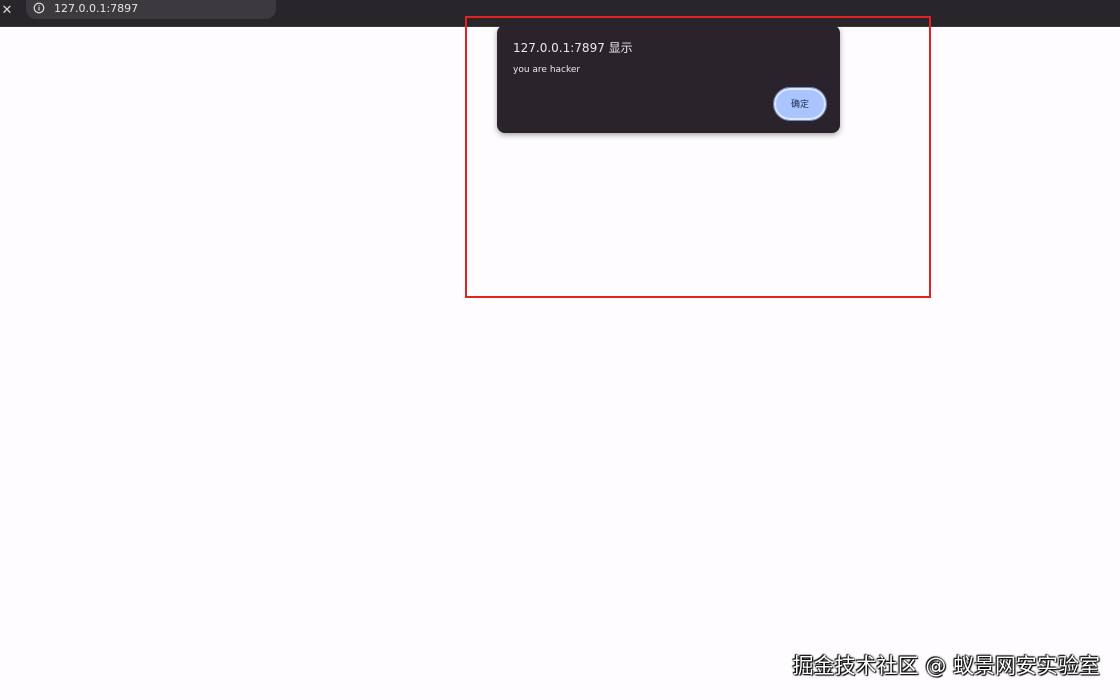  What do you see at coordinates (573, 48) in the screenshot?
I see `dialog-title: 127.0.0.1:7897 显示` at bounding box center [573, 48].